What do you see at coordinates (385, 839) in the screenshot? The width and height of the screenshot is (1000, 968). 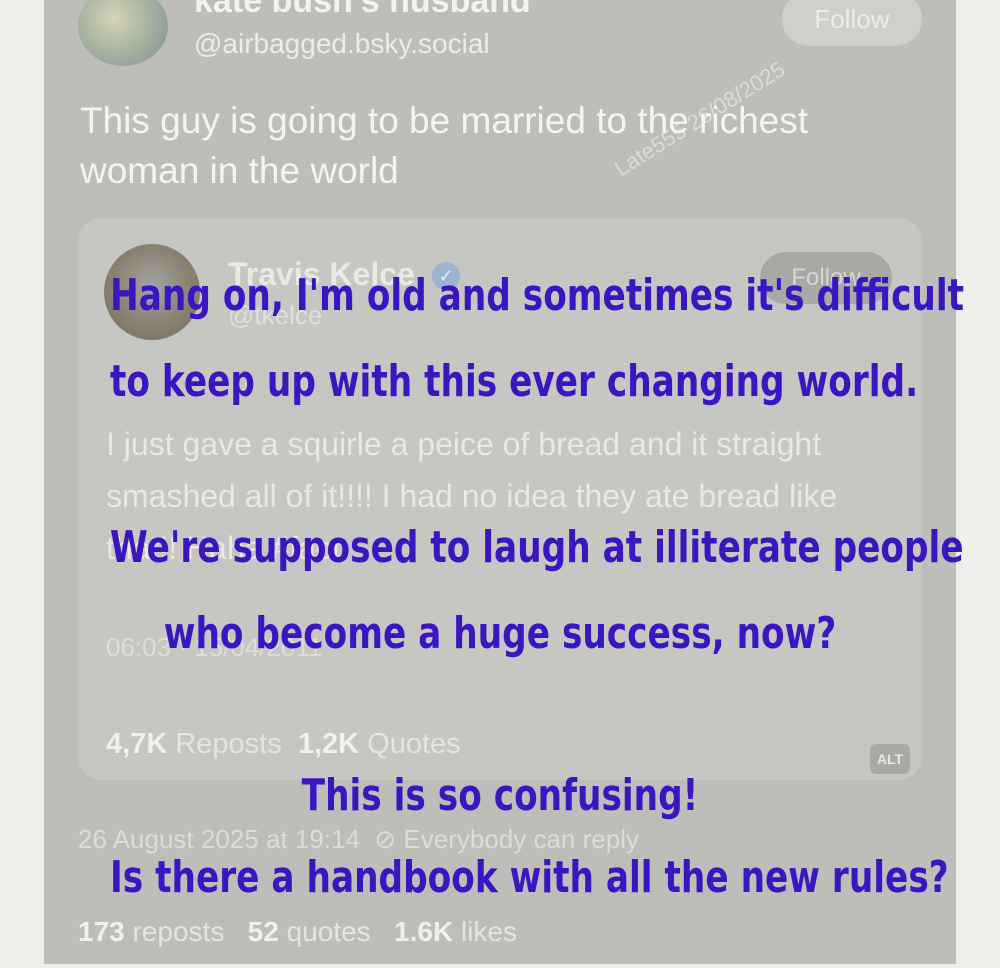 I see `reply-setting-icon: ⊘` at bounding box center [385, 839].